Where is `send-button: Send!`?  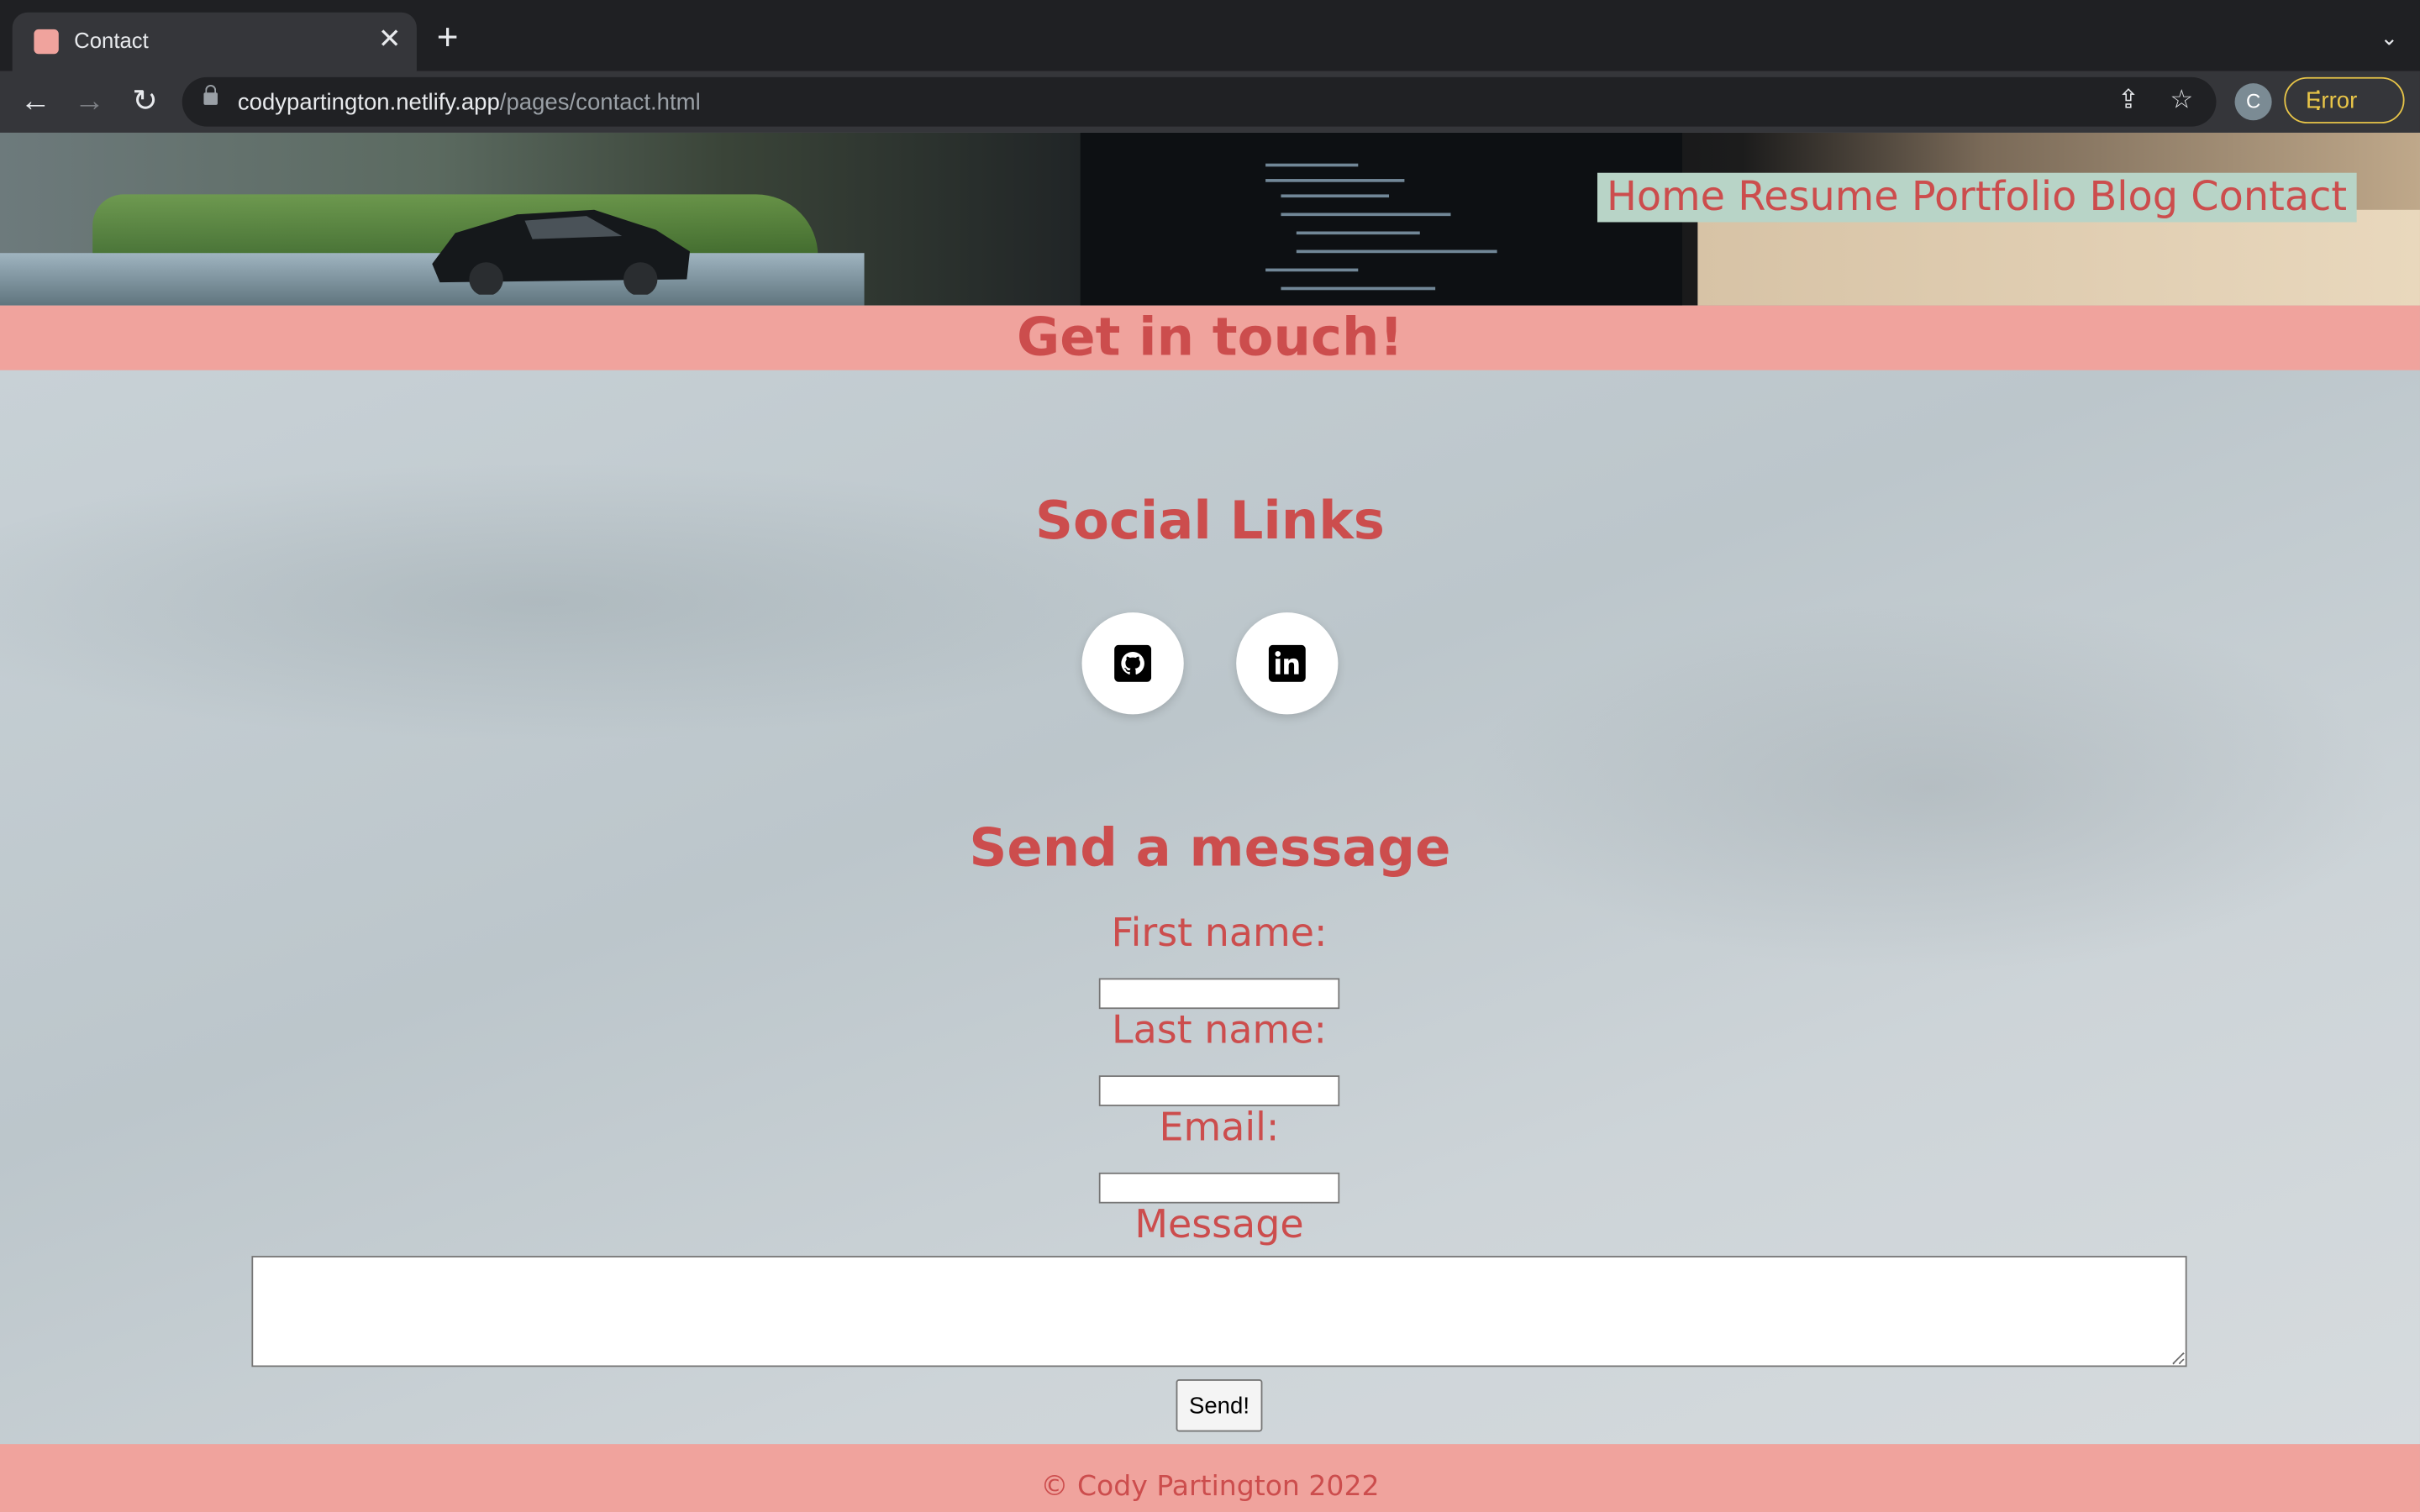
send-button: Send! is located at coordinates (1219, 1405).